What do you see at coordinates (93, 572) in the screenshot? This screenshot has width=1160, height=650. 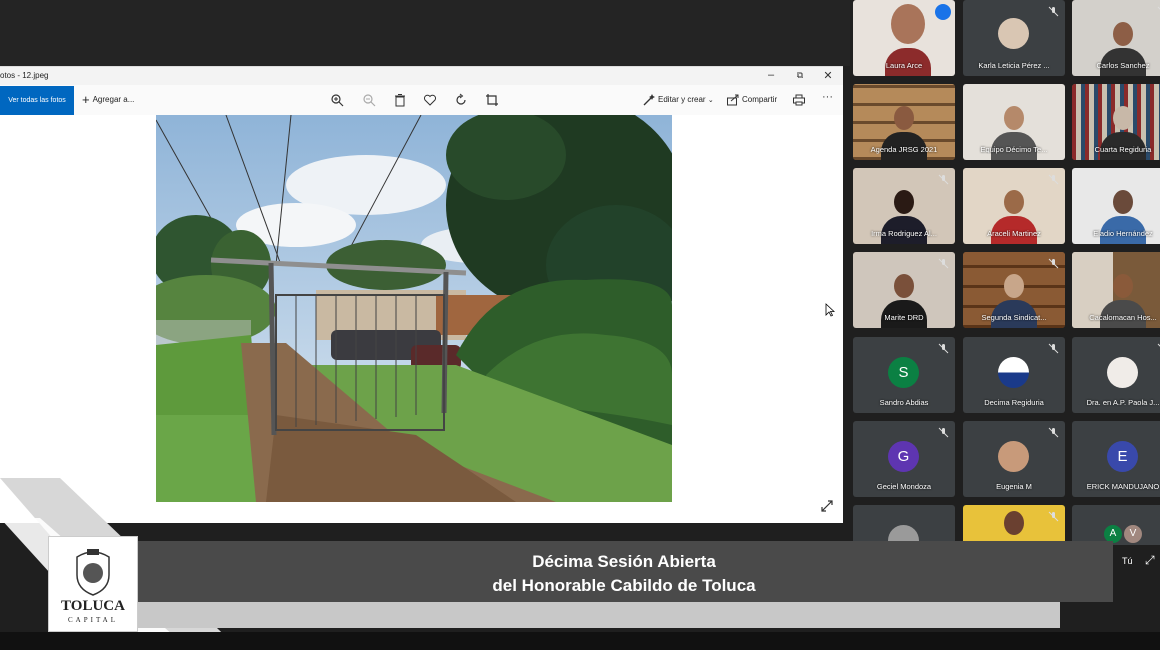 I see `coat-of-arms-icon` at bounding box center [93, 572].